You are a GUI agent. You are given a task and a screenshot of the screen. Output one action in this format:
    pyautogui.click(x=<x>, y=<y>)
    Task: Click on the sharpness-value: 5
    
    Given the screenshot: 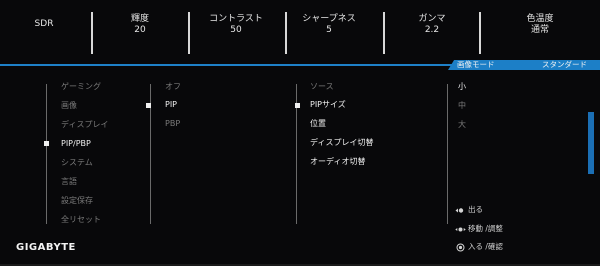 What is the action you would take?
    pyautogui.click(x=329, y=30)
    